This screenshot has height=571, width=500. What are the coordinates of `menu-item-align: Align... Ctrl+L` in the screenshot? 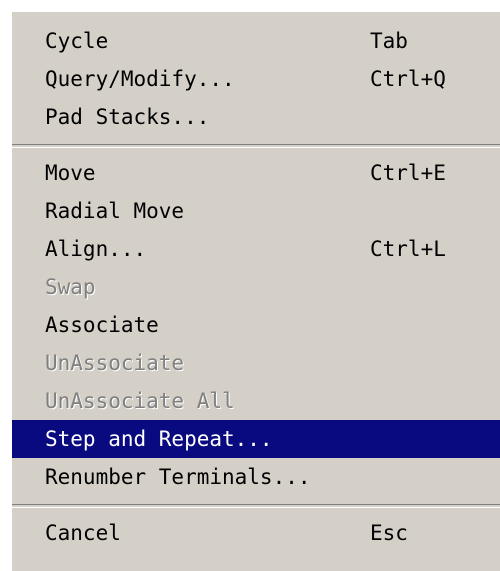 It's located at (256, 249).